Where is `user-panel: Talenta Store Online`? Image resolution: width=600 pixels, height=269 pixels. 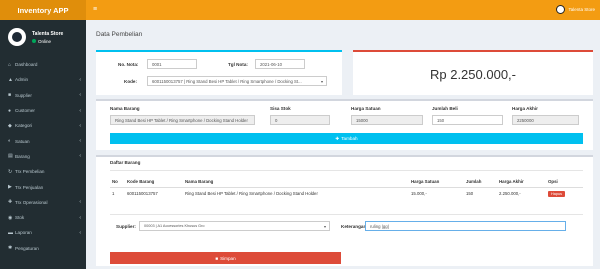 user-panel: Talenta Store Online is located at coordinates (43, 37).